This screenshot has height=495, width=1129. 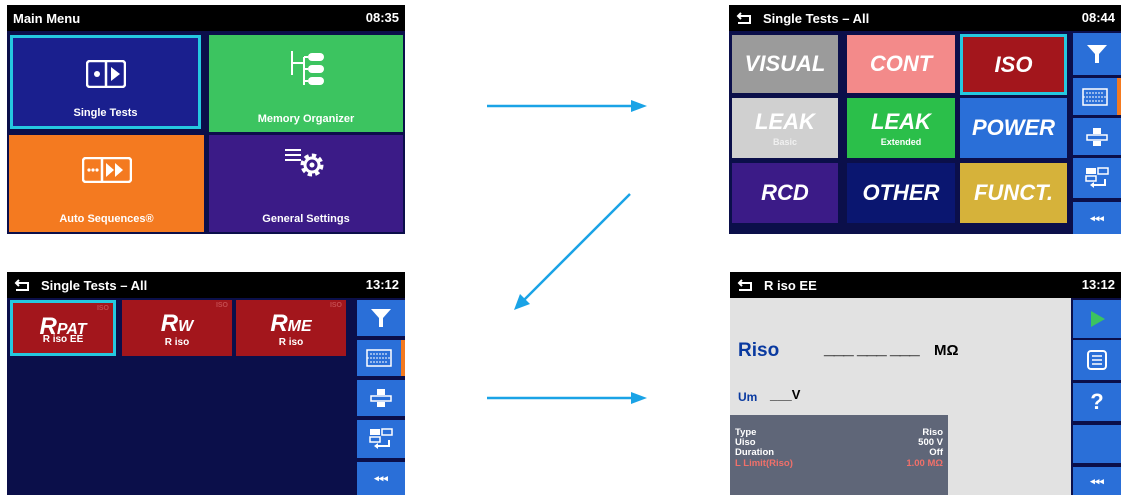 What do you see at coordinates (177, 323) in the screenshot?
I see `tile-symbol: RW` at bounding box center [177, 323].